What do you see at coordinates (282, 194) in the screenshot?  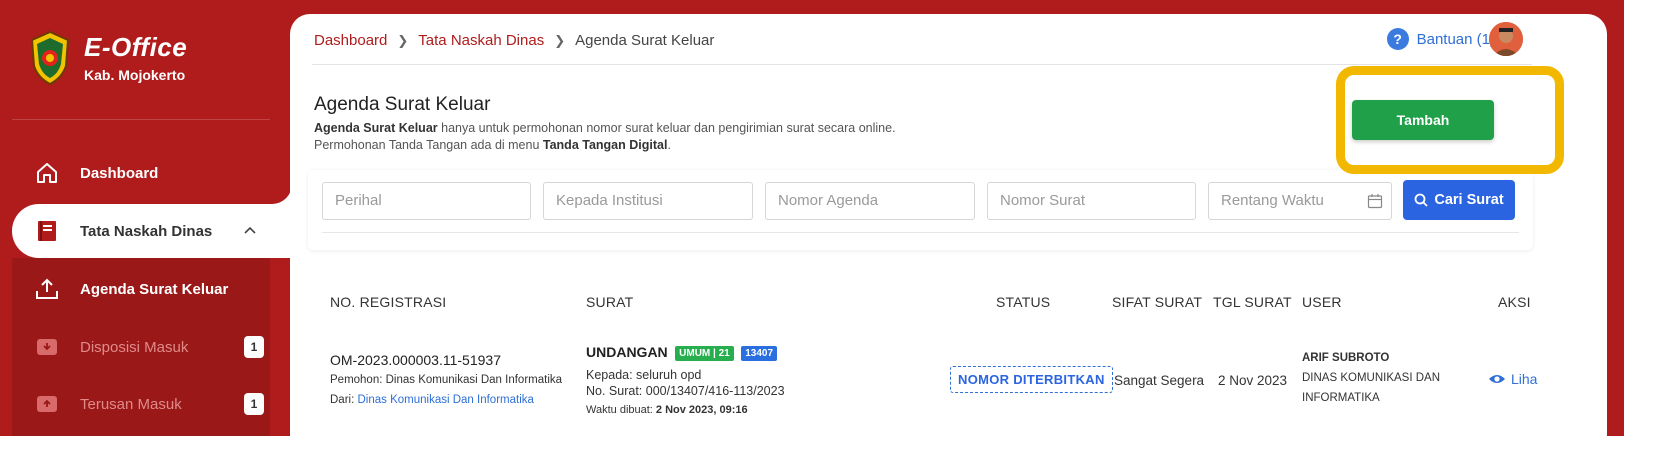 I see `sidebar-curve` at bounding box center [282, 194].